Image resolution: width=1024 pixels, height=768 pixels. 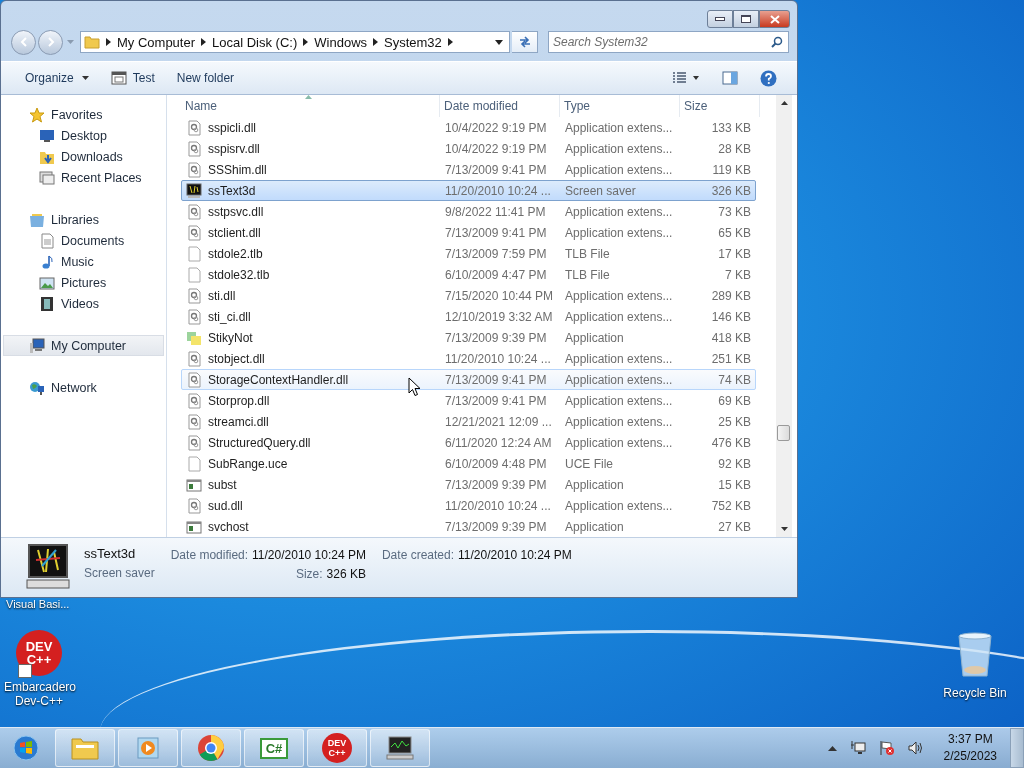 I want to click on nav-item: Videos, so click(x=86, y=303).